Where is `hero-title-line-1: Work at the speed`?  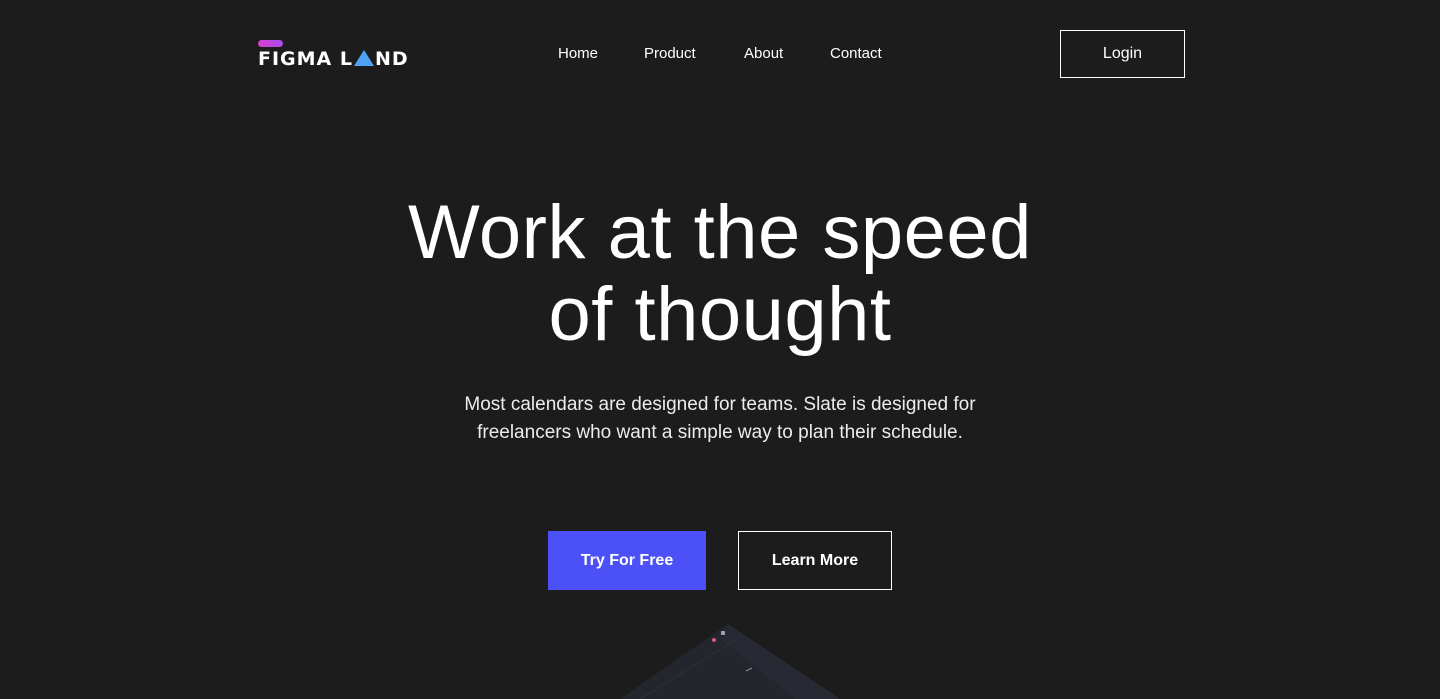 hero-title-line-1: Work at the speed is located at coordinates (720, 232).